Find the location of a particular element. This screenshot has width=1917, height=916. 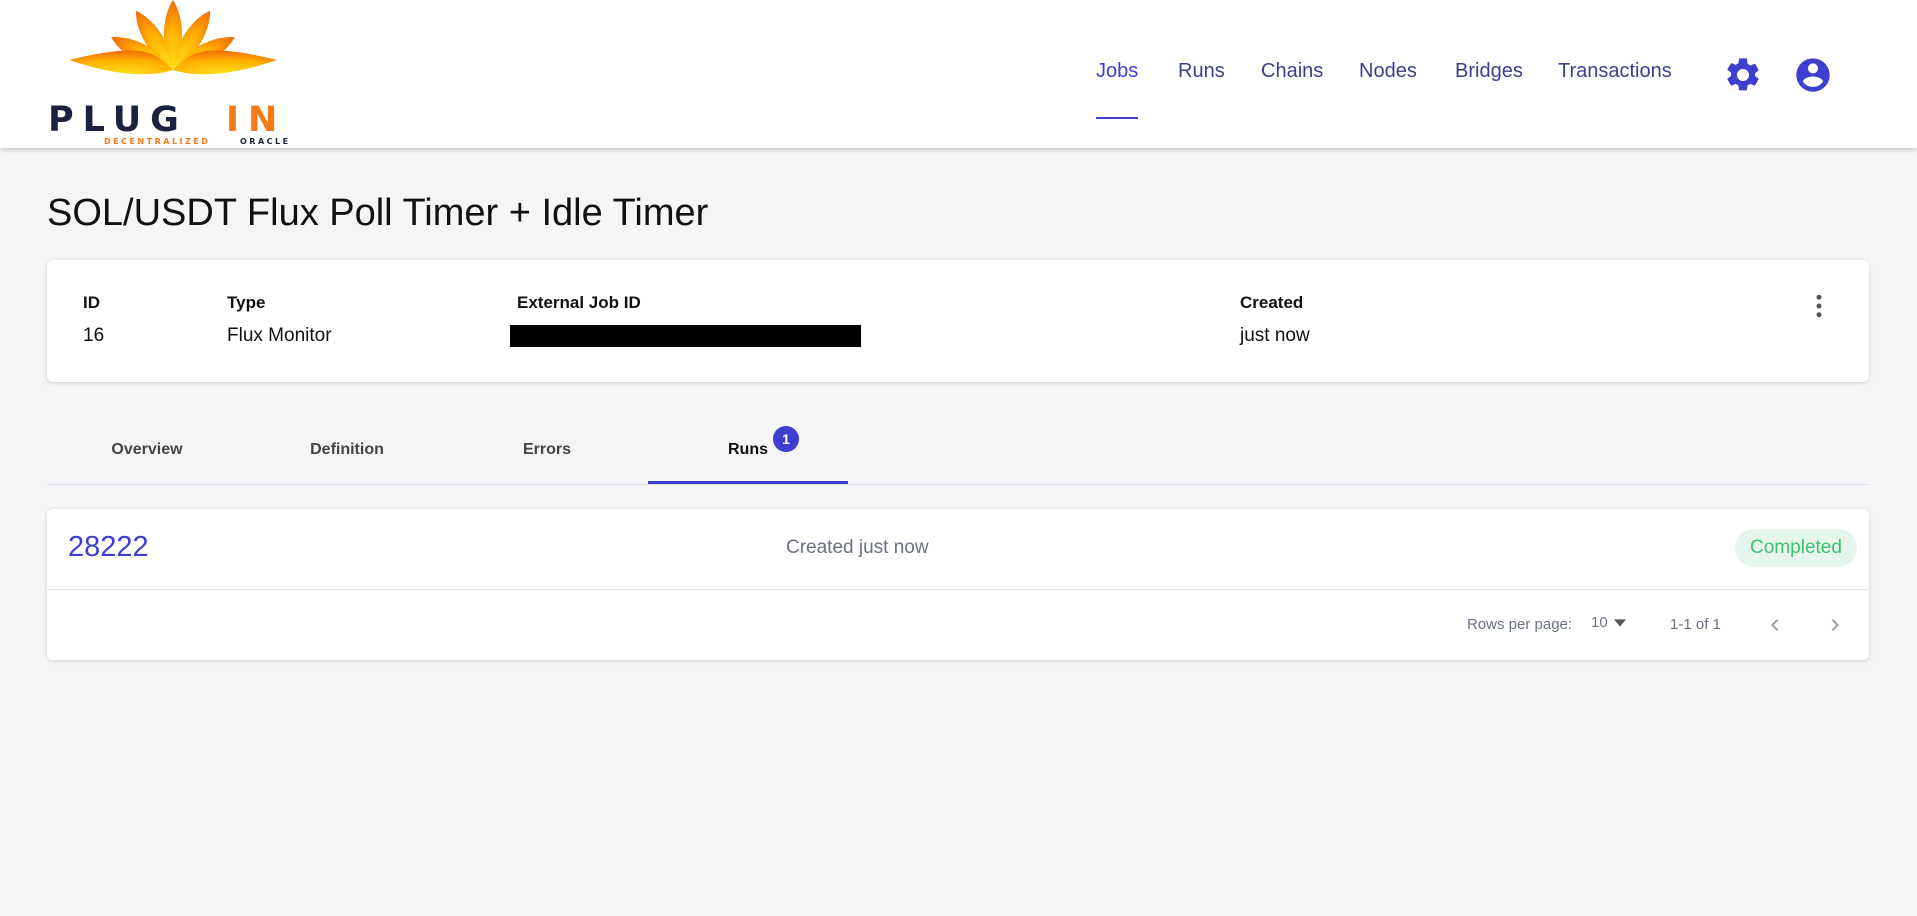

job-type-value: Flux Monitor is located at coordinates (279, 335).